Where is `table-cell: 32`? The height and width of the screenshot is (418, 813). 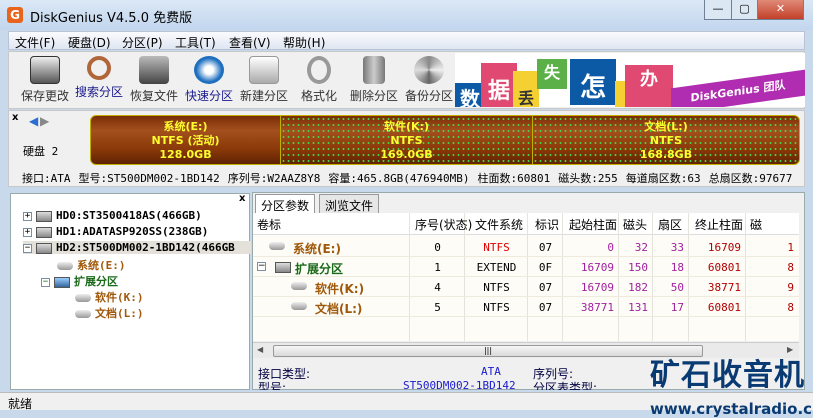 table-cell: 32 is located at coordinates (641, 247).